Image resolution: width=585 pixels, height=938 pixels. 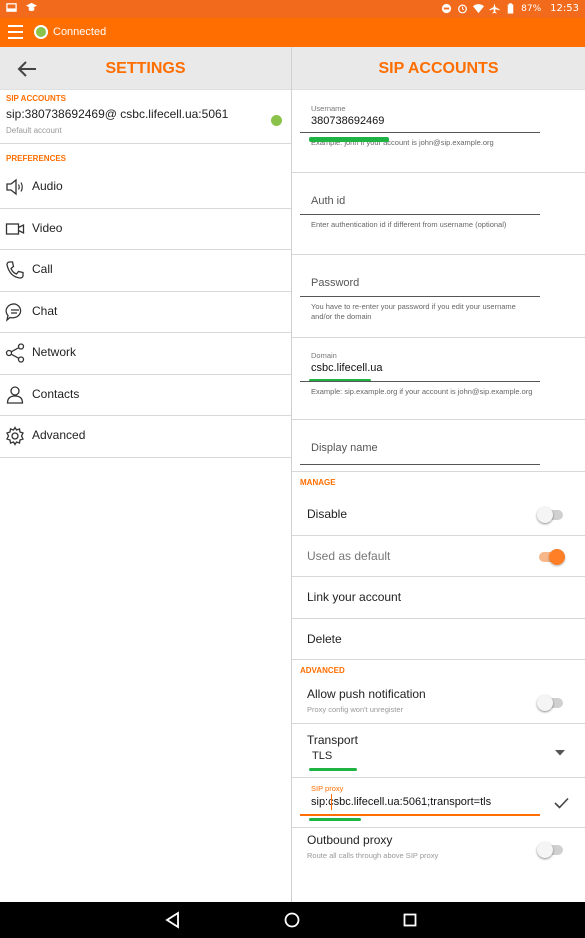 What do you see at coordinates (145, 437) in the screenshot?
I see `settings-item-advanced: Advanced` at bounding box center [145, 437].